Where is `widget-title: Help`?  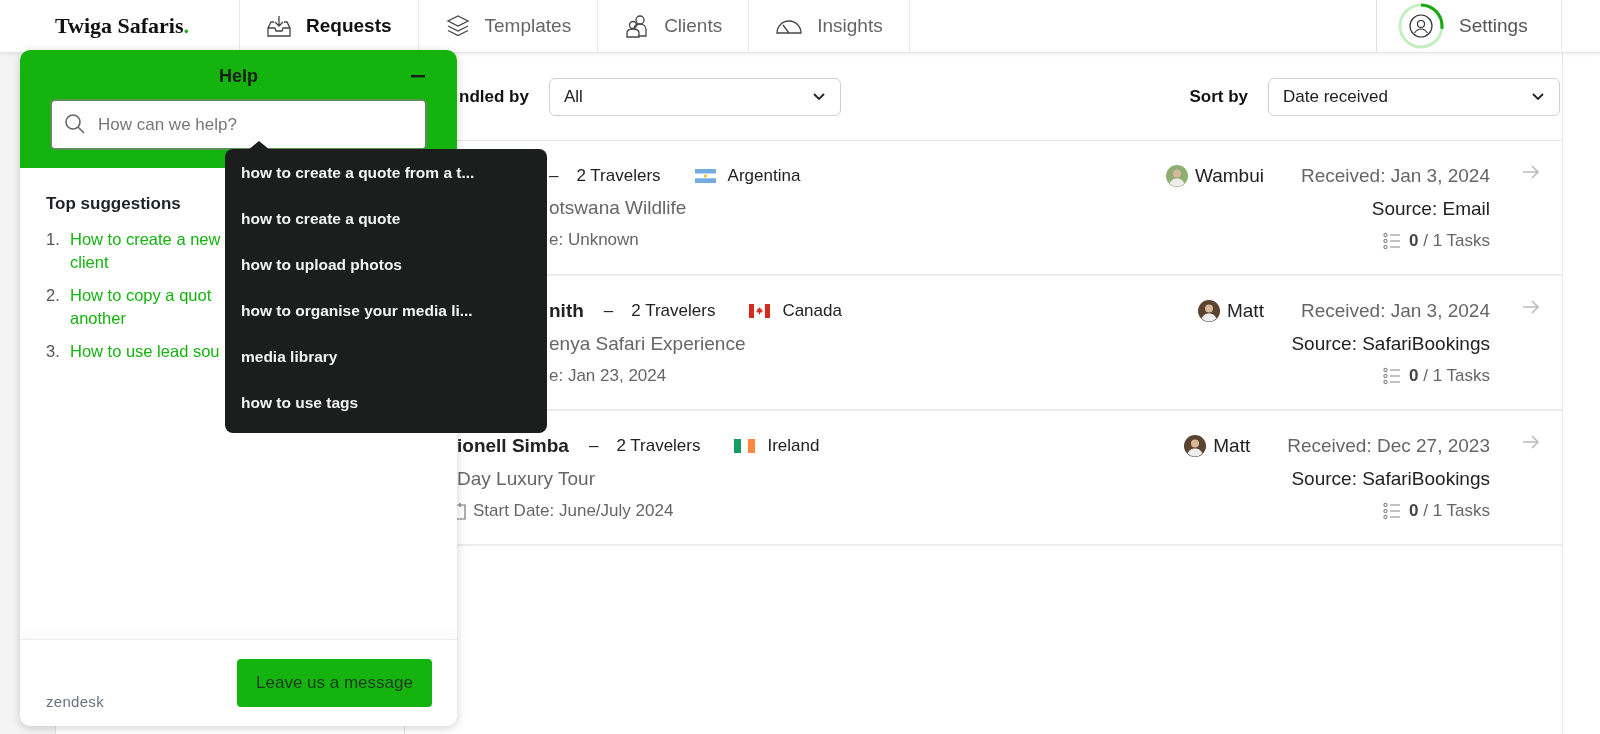 widget-title: Help is located at coordinates (238, 76).